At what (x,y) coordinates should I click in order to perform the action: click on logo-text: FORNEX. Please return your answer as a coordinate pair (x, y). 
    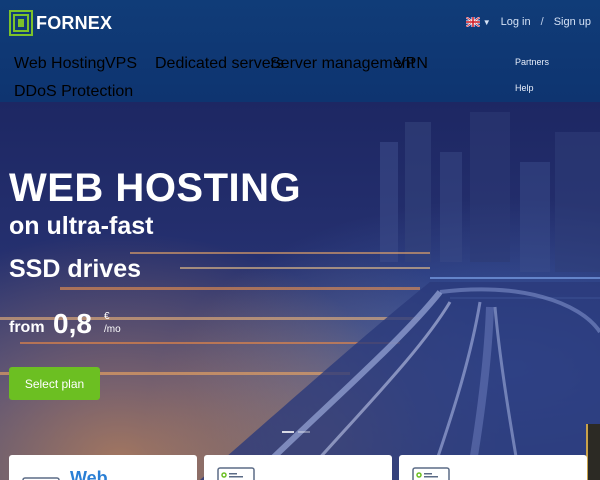
    Looking at the image, I should click on (74, 22).